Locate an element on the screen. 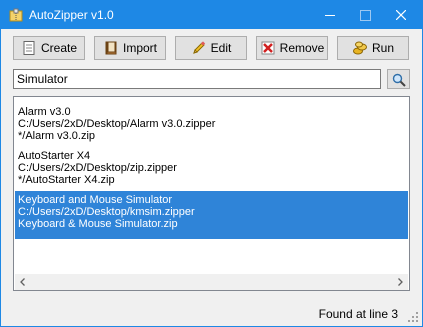 This screenshot has width=423, height=327. list-item-zip: Keyboard & Mouse Simulator.zip is located at coordinates (98, 224).